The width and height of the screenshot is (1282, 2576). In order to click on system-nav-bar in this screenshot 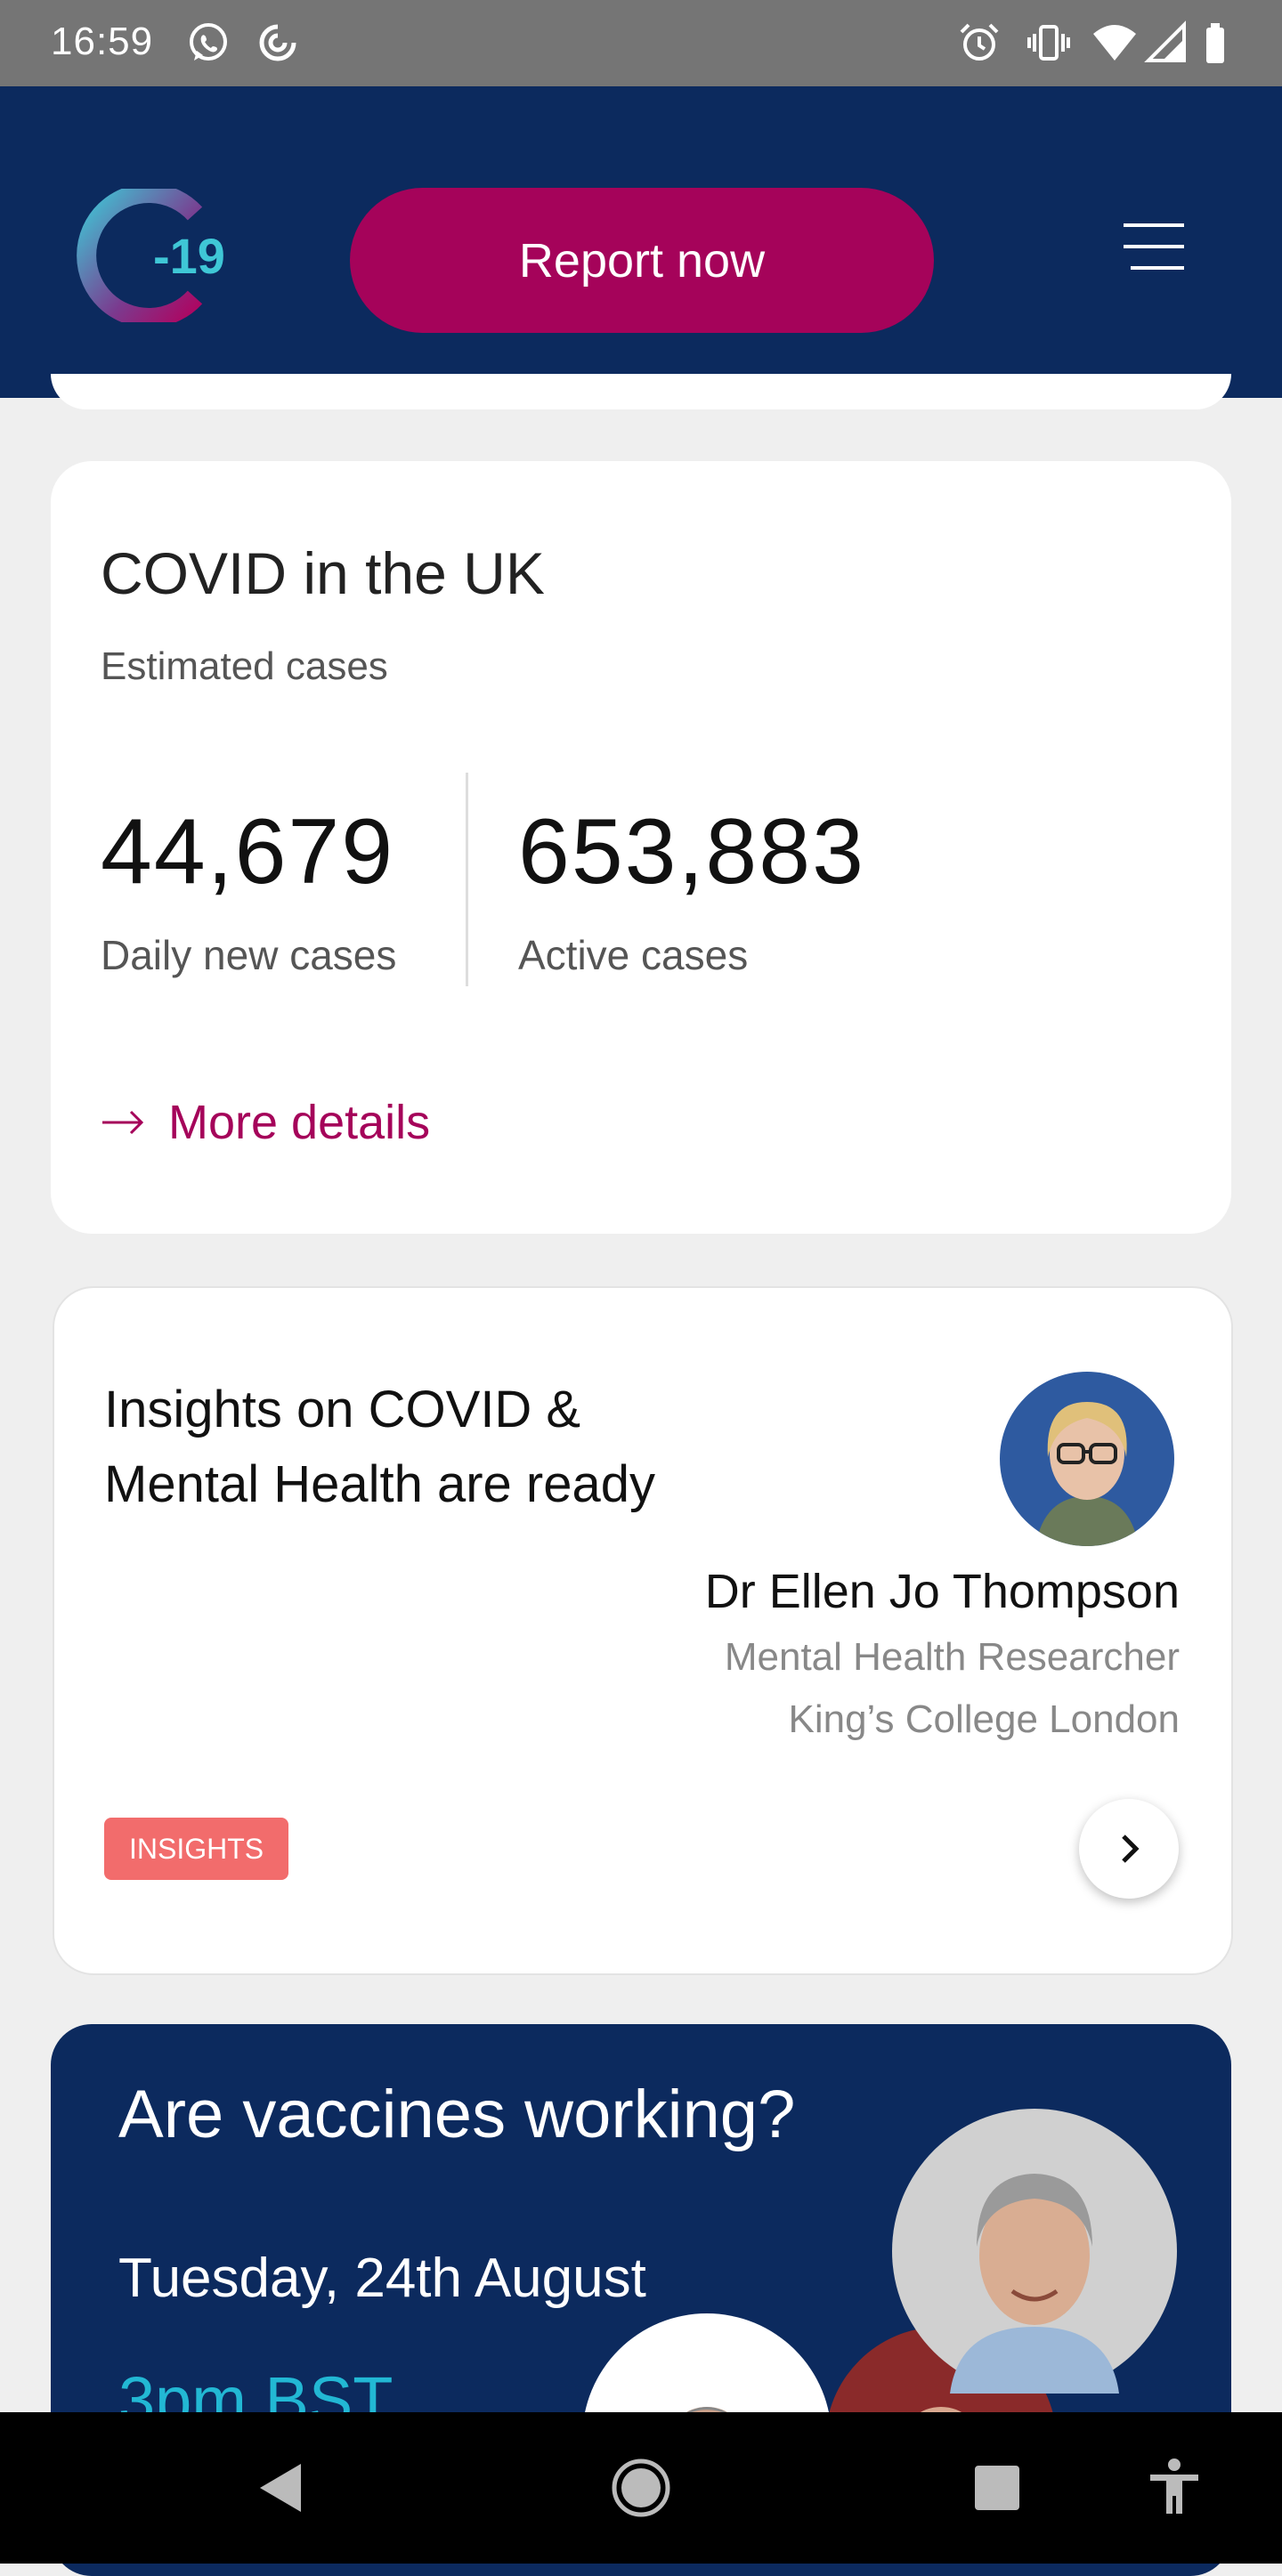, I will do `click(641, 2488)`.